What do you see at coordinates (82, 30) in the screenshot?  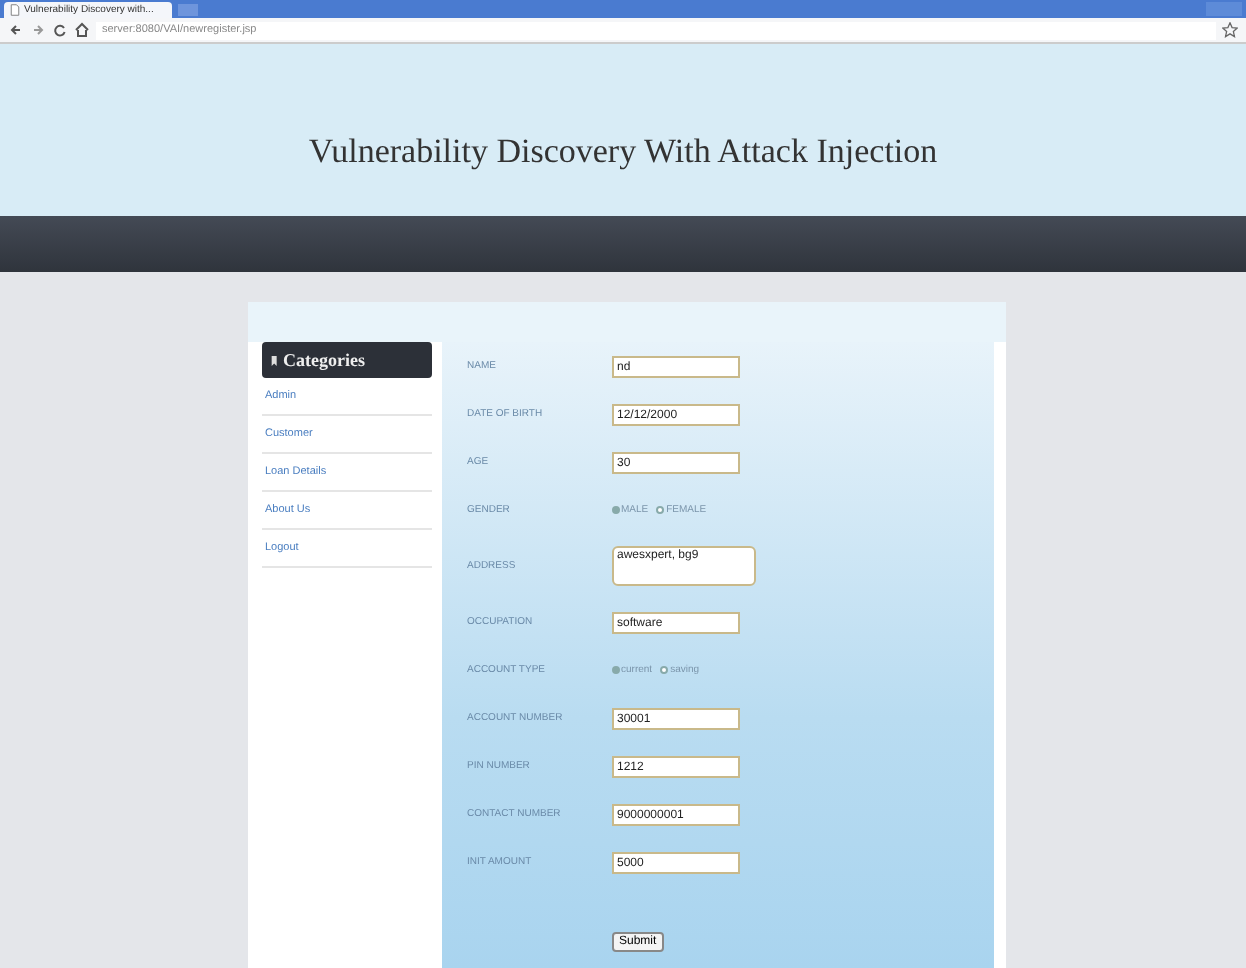 I see `home-icon` at bounding box center [82, 30].